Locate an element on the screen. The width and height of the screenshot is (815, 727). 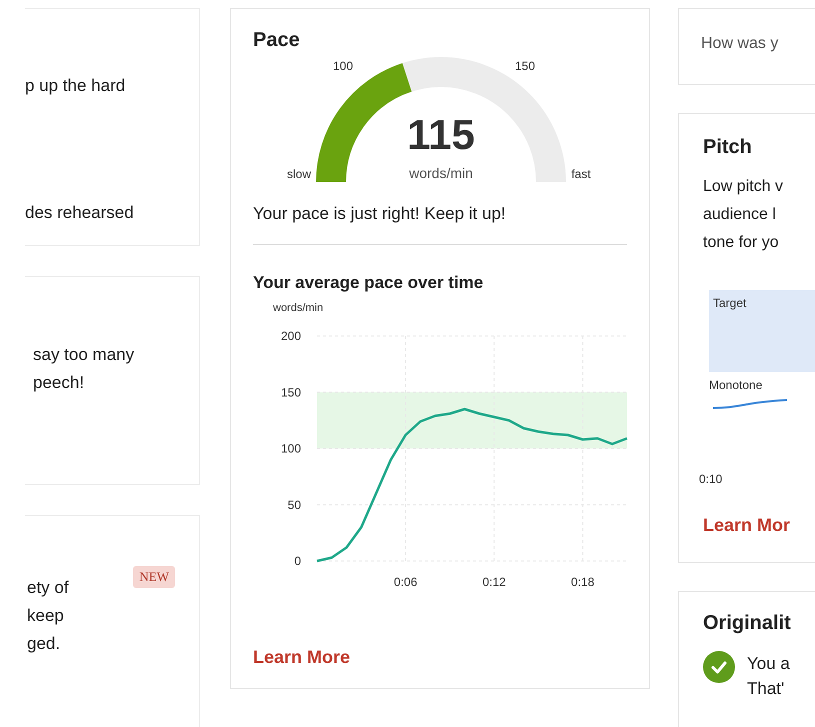
y-tick-label: 150 is located at coordinates (290, 392).